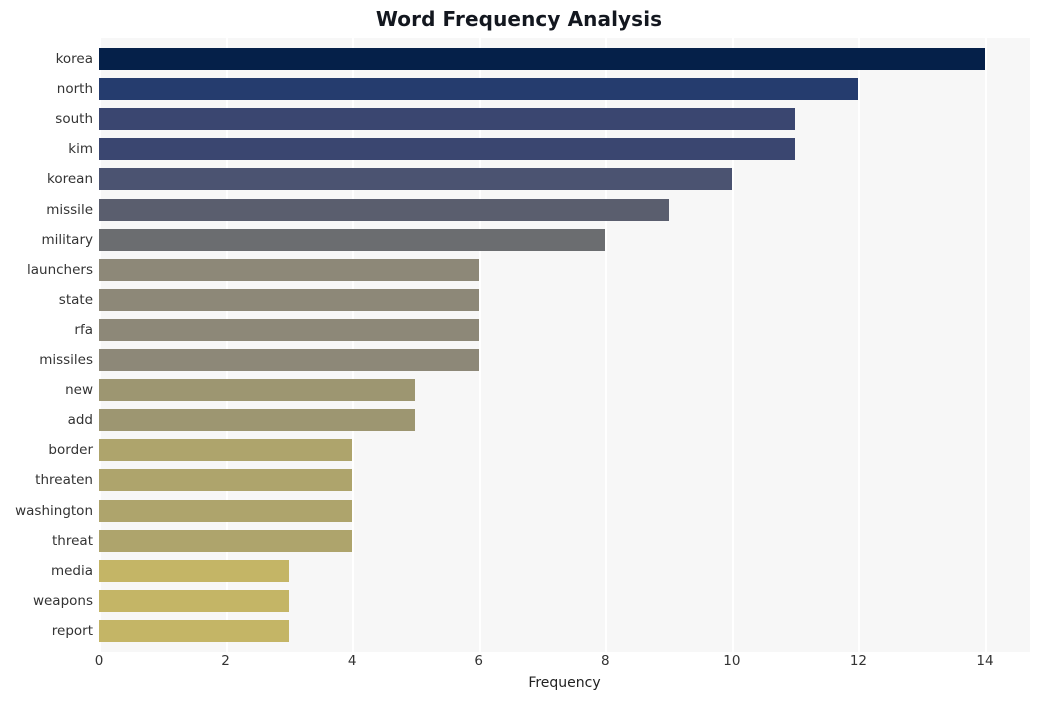 This screenshot has width=1038, height=701. What do you see at coordinates (74, 119) in the screenshot?
I see `y-tick-label-south: south` at bounding box center [74, 119].